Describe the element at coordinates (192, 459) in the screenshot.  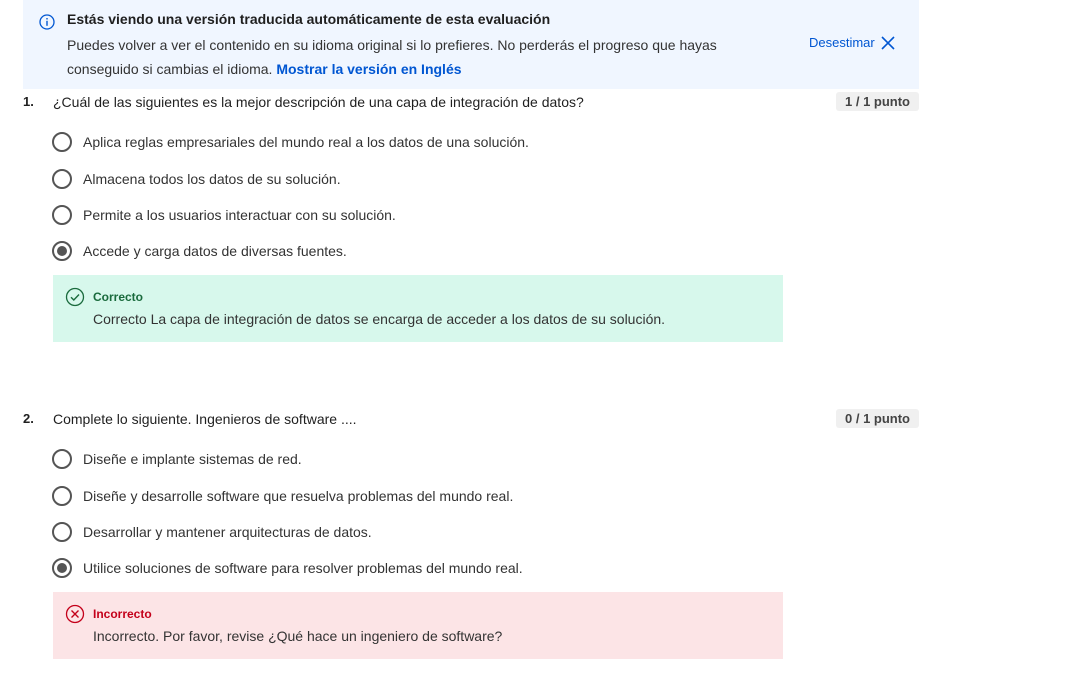
I see `option-label: Diseñe e implante sistemas de red.` at that location.